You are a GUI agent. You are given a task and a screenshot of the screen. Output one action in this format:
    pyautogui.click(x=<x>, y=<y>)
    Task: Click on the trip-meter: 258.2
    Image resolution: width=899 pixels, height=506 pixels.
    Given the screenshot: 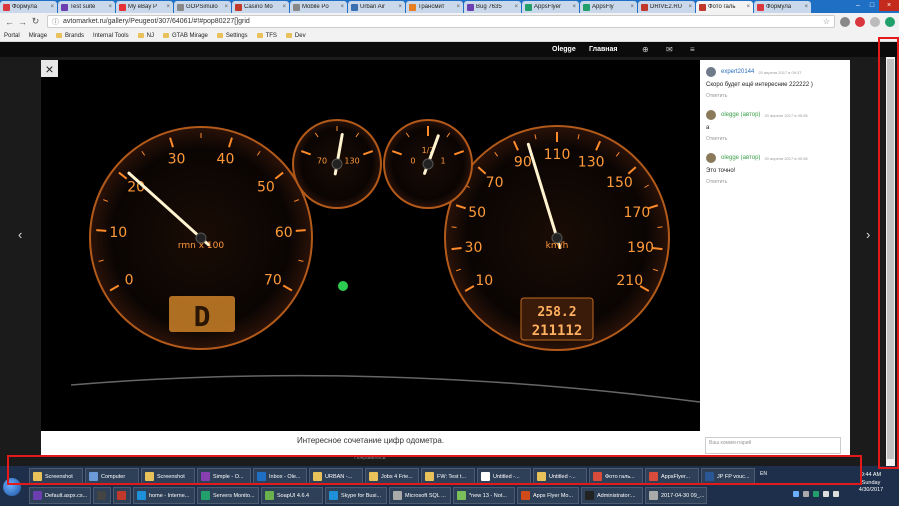 What is the action you would take?
    pyautogui.click(x=556, y=312)
    